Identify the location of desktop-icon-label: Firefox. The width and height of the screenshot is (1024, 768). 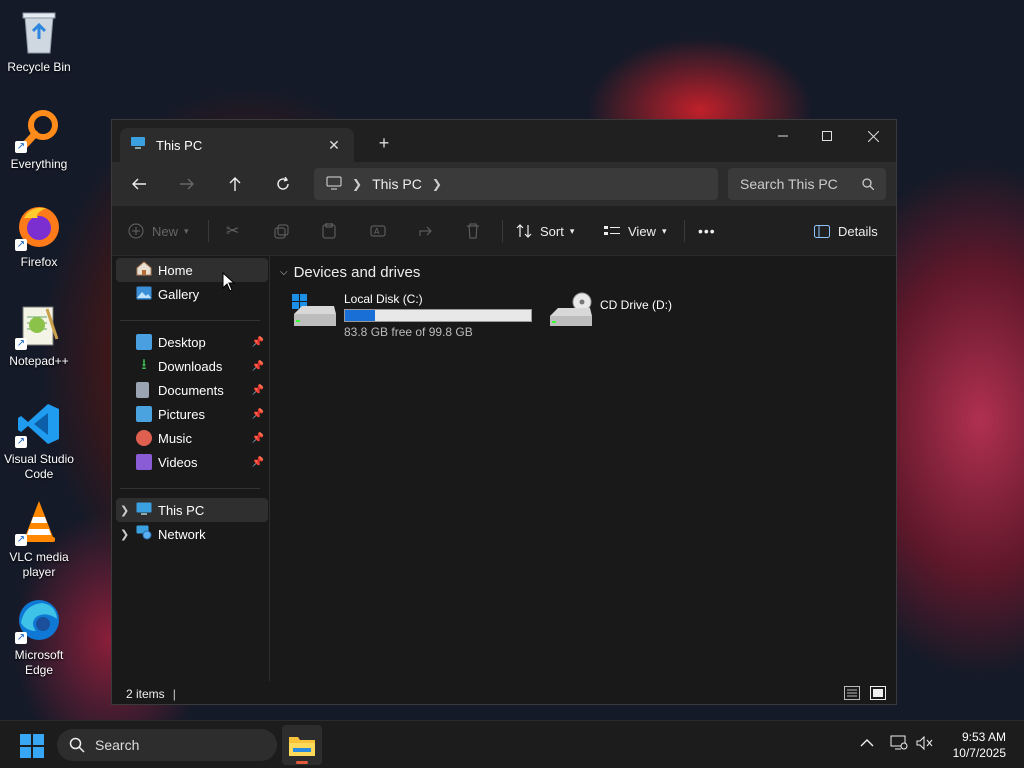
(39, 262).